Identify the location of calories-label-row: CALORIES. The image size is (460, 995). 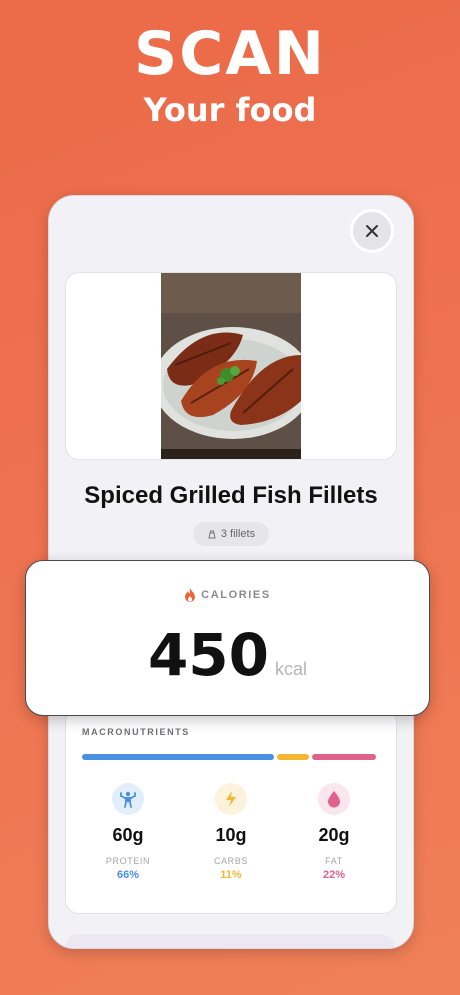
(227, 595).